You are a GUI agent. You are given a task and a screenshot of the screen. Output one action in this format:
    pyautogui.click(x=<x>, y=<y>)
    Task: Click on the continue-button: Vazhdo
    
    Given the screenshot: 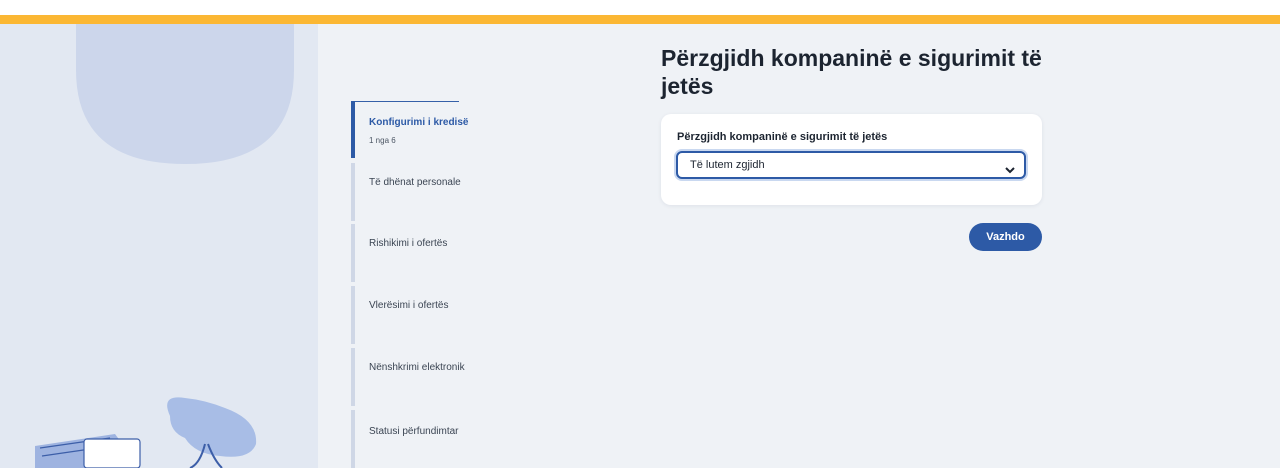 What is the action you would take?
    pyautogui.click(x=1005, y=237)
    